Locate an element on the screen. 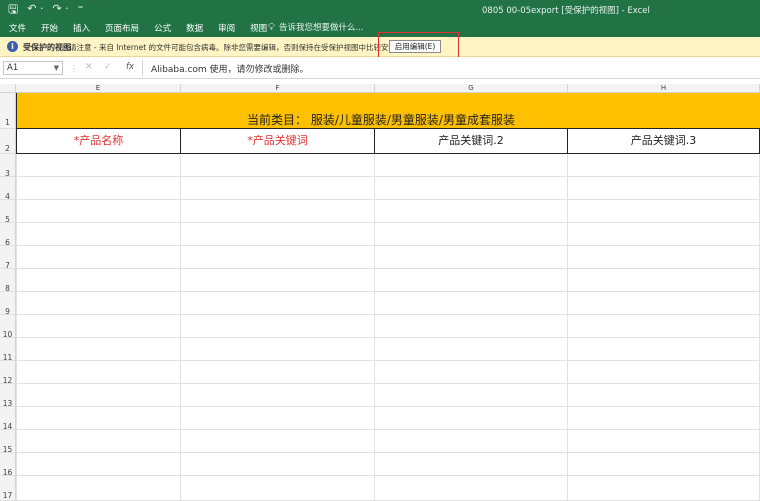 Image resolution: width=760 pixels, height=501 pixels. row-header-15: 15 is located at coordinates (8, 442).